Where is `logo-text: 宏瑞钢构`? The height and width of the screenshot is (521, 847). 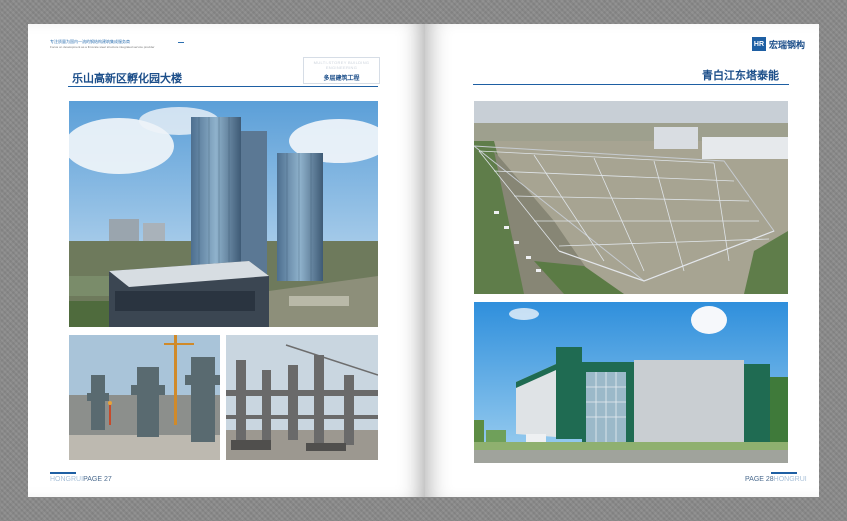 logo-text: 宏瑞钢构 is located at coordinates (786, 44).